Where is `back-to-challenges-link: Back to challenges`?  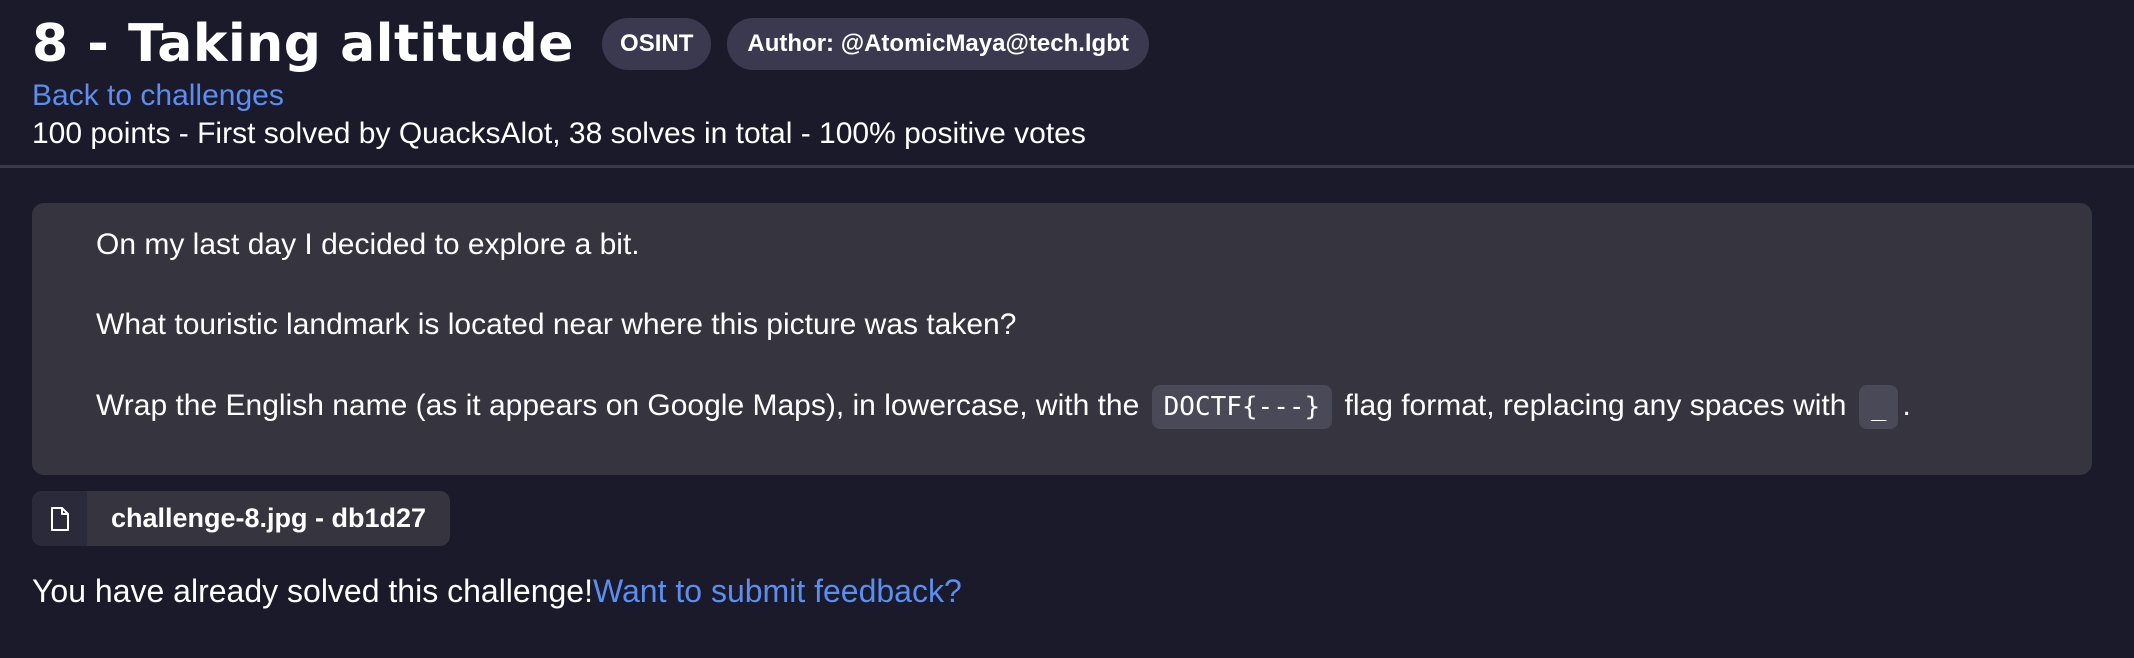 back-to-challenges-link: Back to challenges is located at coordinates (158, 96).